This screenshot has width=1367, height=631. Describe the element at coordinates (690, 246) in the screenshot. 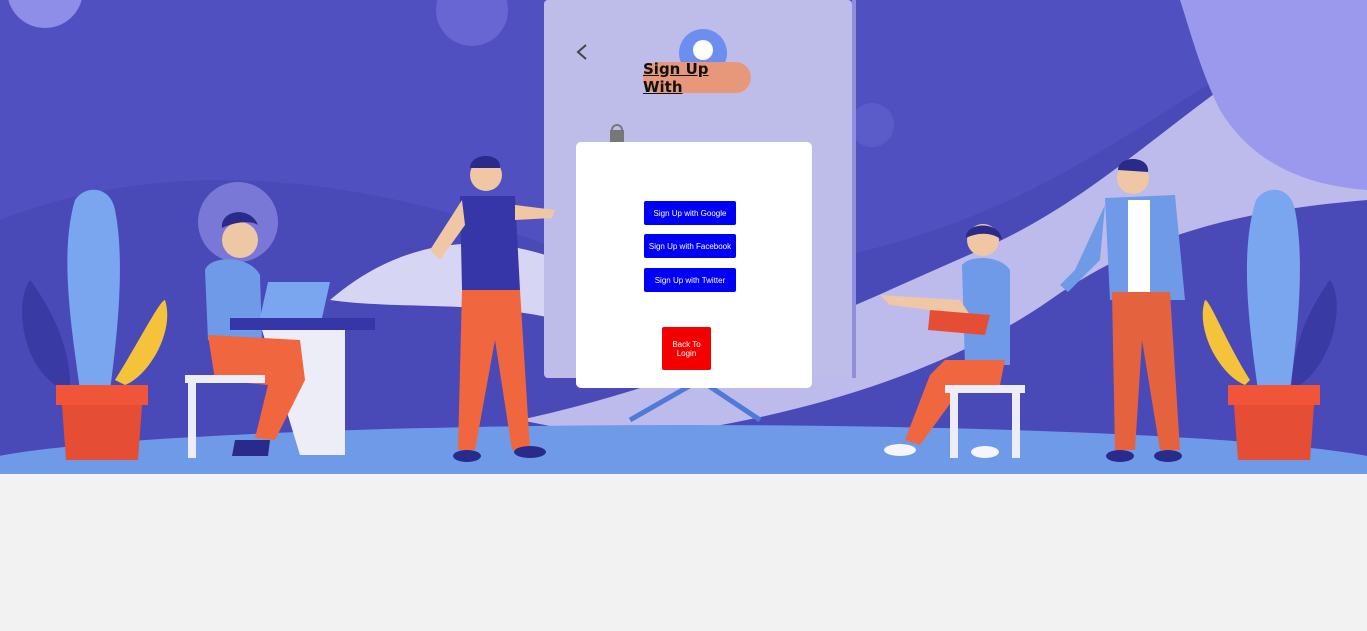

I see `signup-facebook-button: Sign Up with Facebook` at that location.